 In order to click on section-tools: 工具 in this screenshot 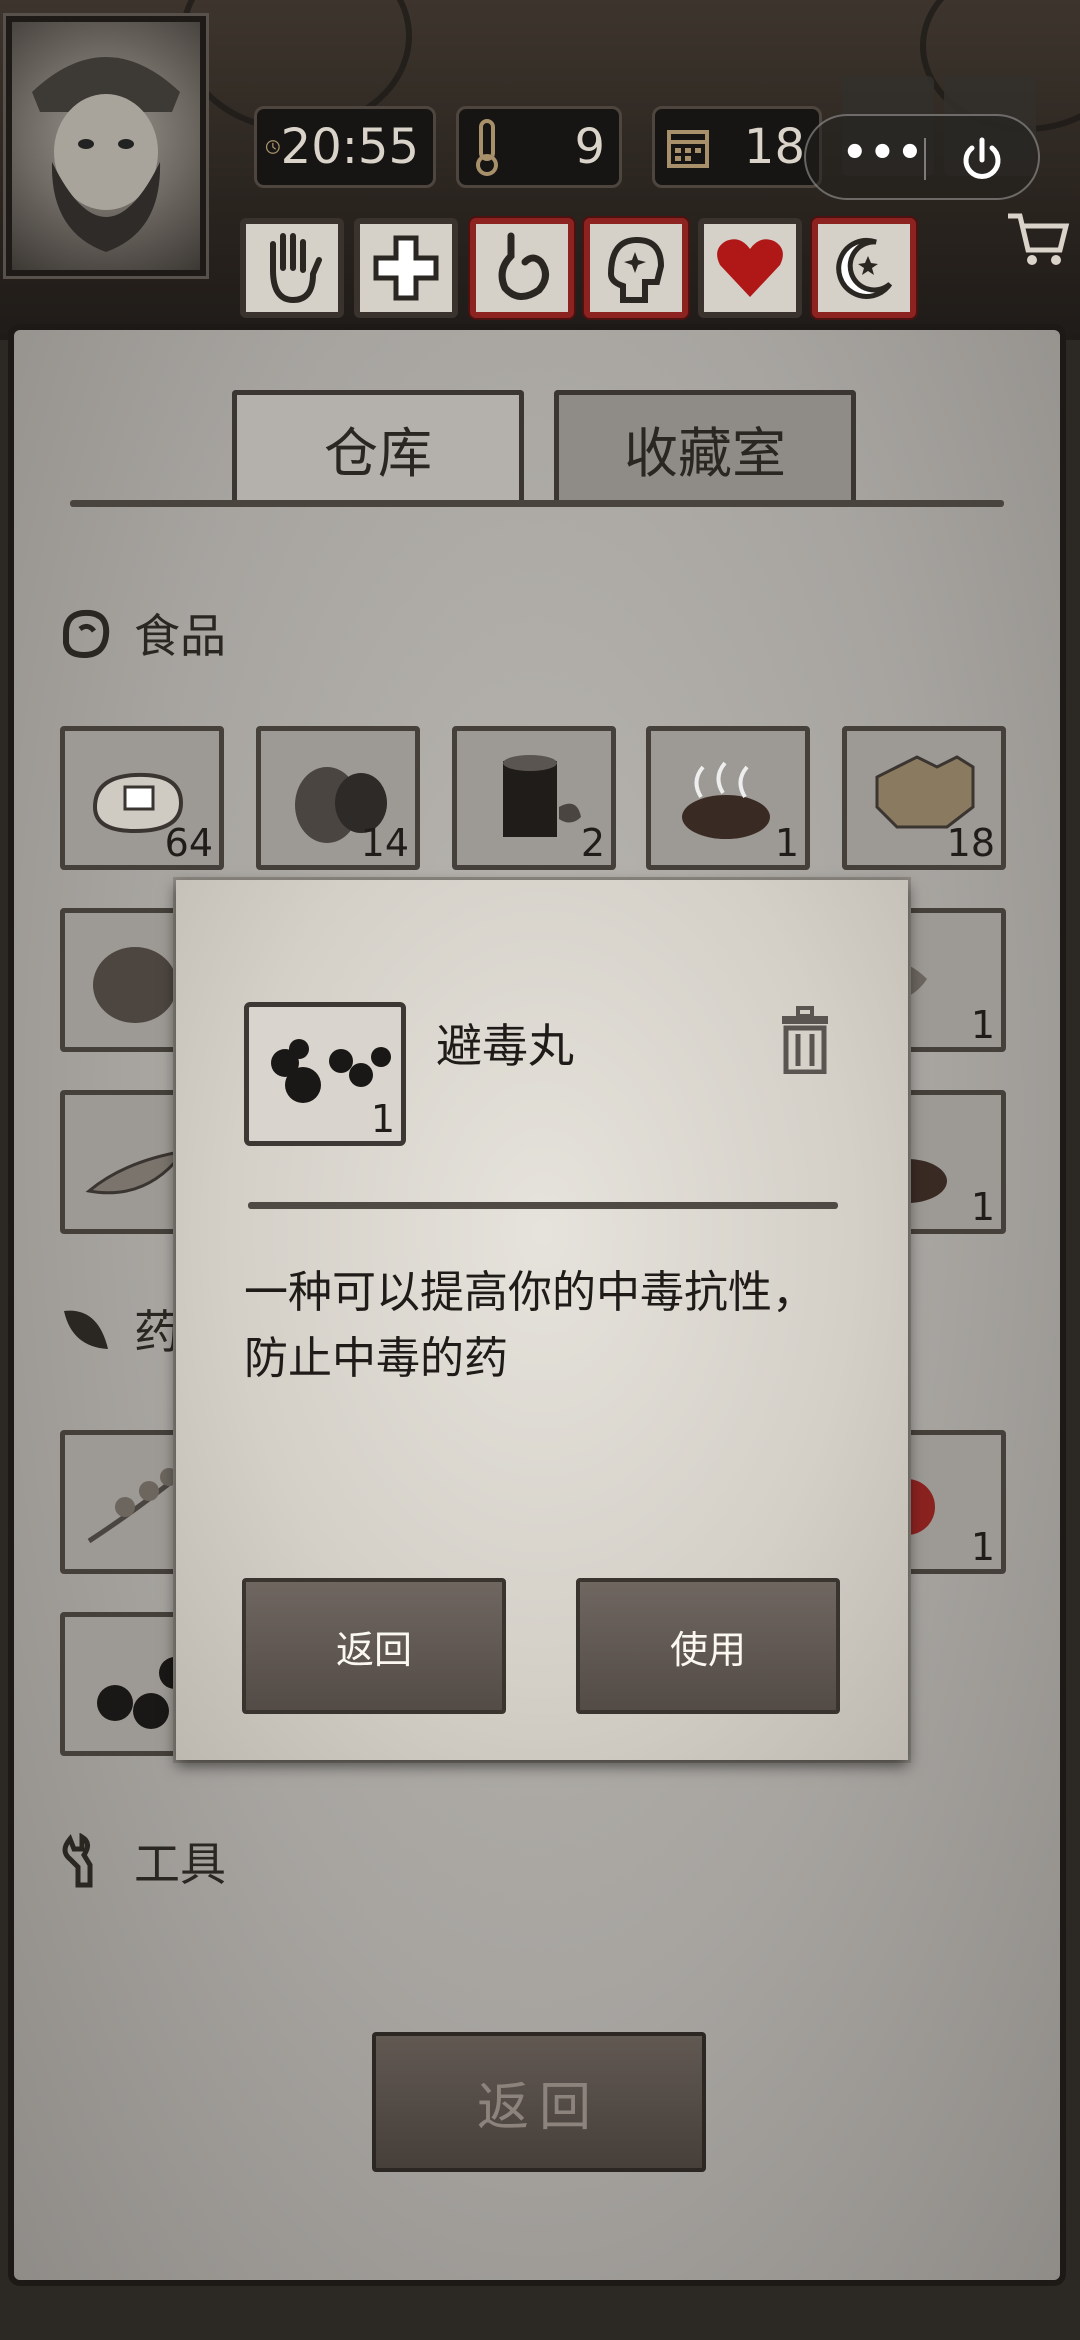, I will do `click(142, 1861)`.